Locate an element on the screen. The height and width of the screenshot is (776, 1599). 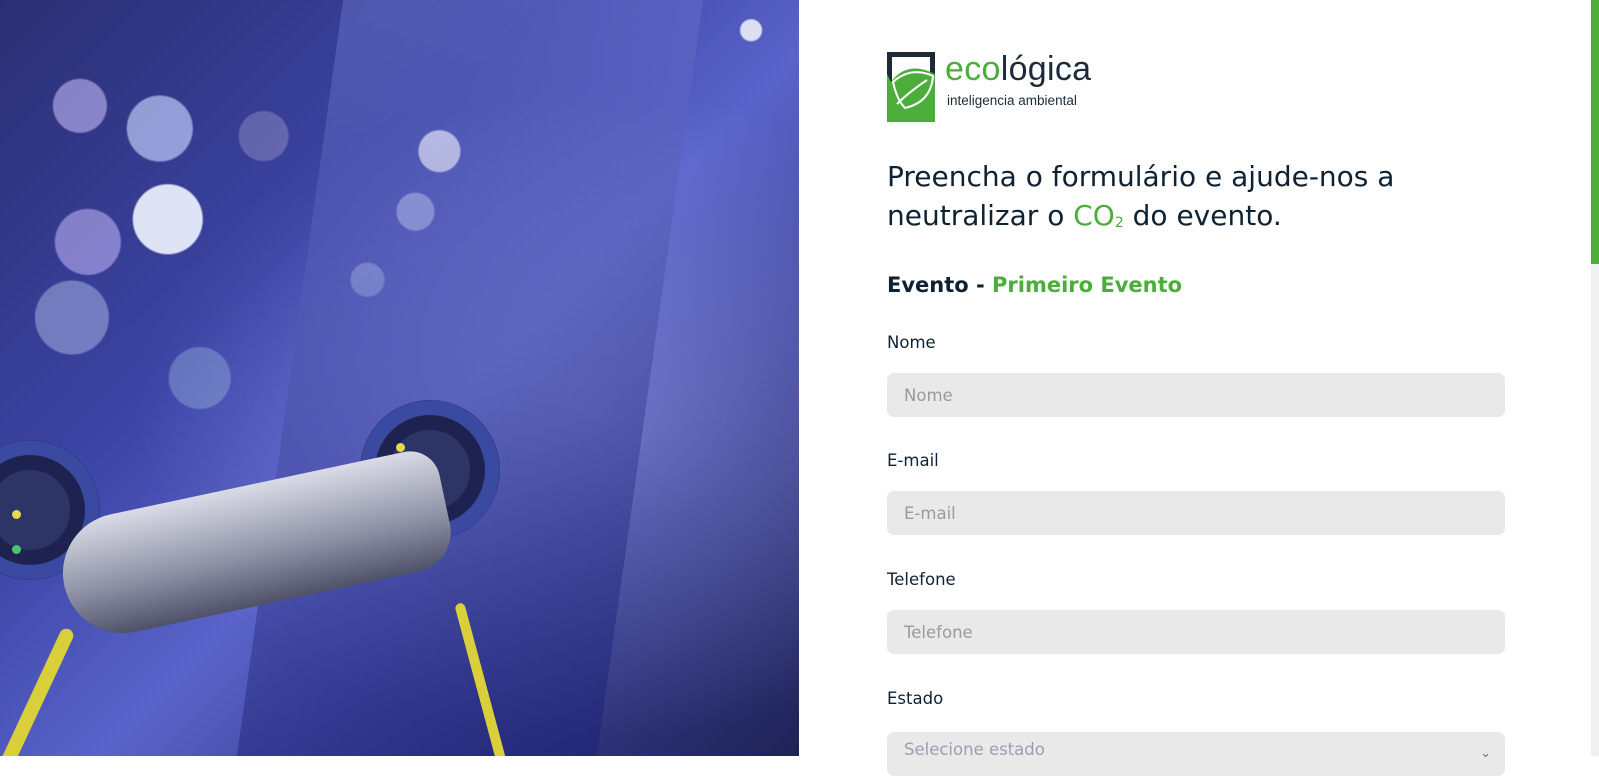
charging-cable is located at coordinates (38, 691).